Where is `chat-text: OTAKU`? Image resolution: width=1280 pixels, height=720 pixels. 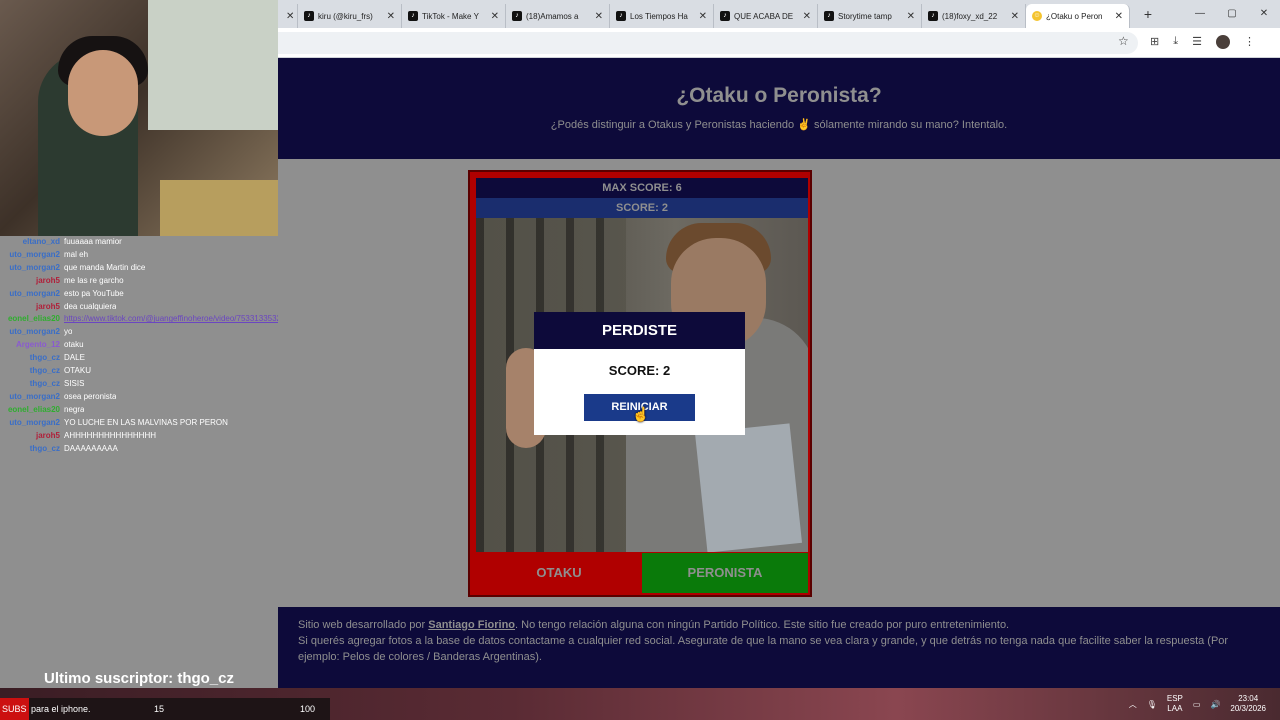
chat-text: OTAKU is located at coordinates (77, 371).